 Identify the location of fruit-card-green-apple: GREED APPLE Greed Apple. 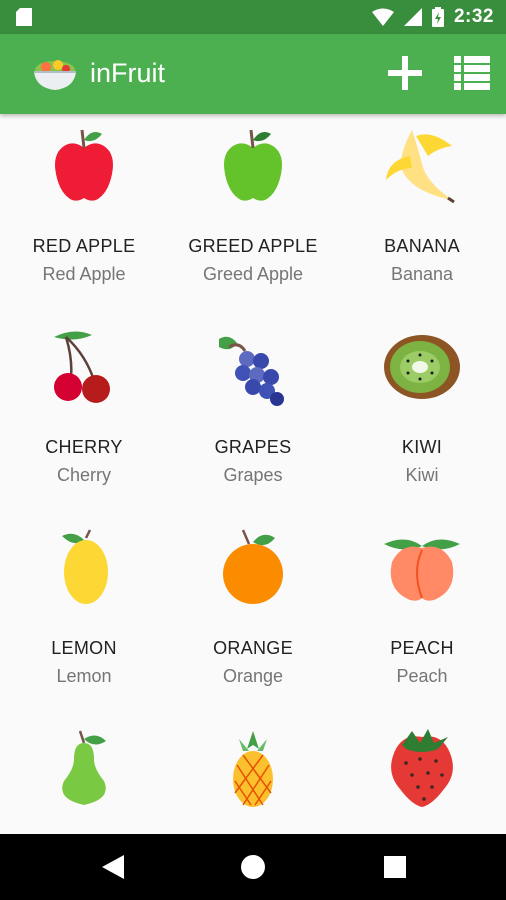
(253, 214).